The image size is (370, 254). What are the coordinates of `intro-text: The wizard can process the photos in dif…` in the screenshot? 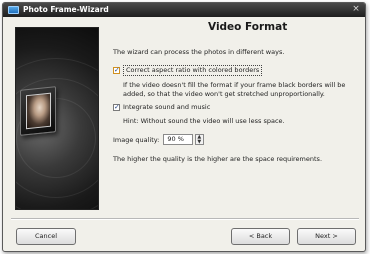 It's located at (199, 52).